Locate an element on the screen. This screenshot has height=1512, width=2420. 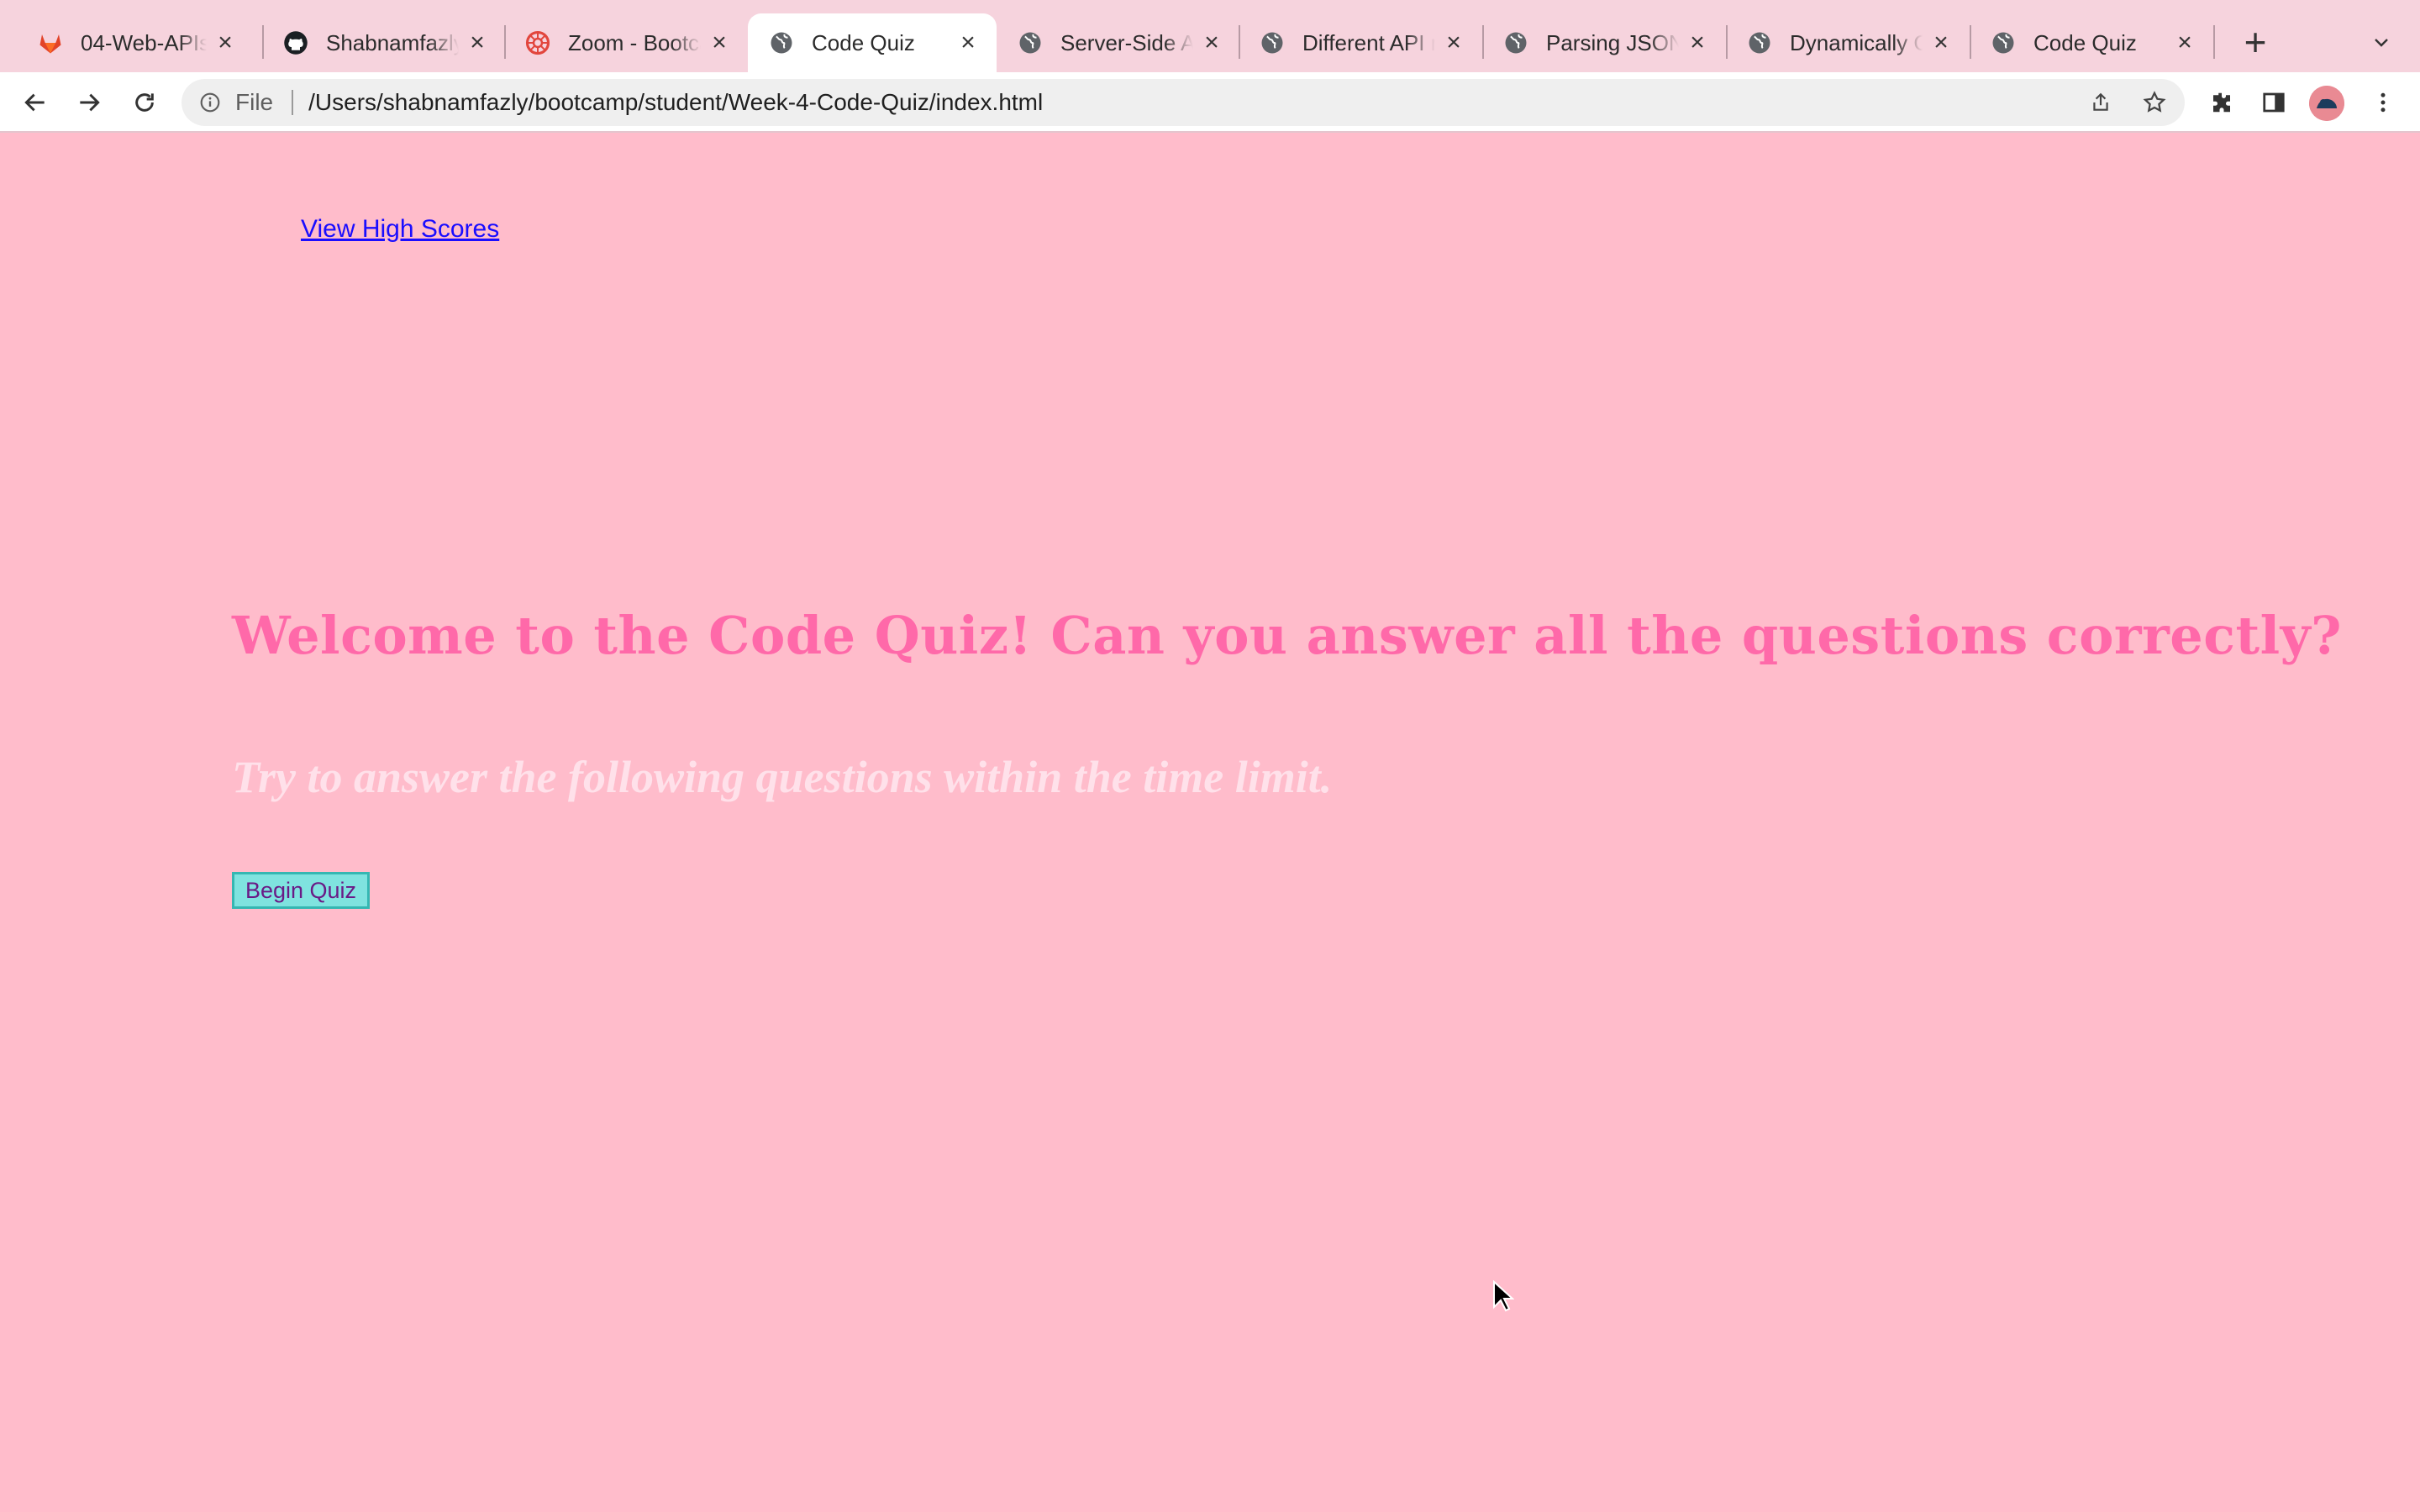
view-high-scores-link: View High Scores is located at coordinates (400, 229).